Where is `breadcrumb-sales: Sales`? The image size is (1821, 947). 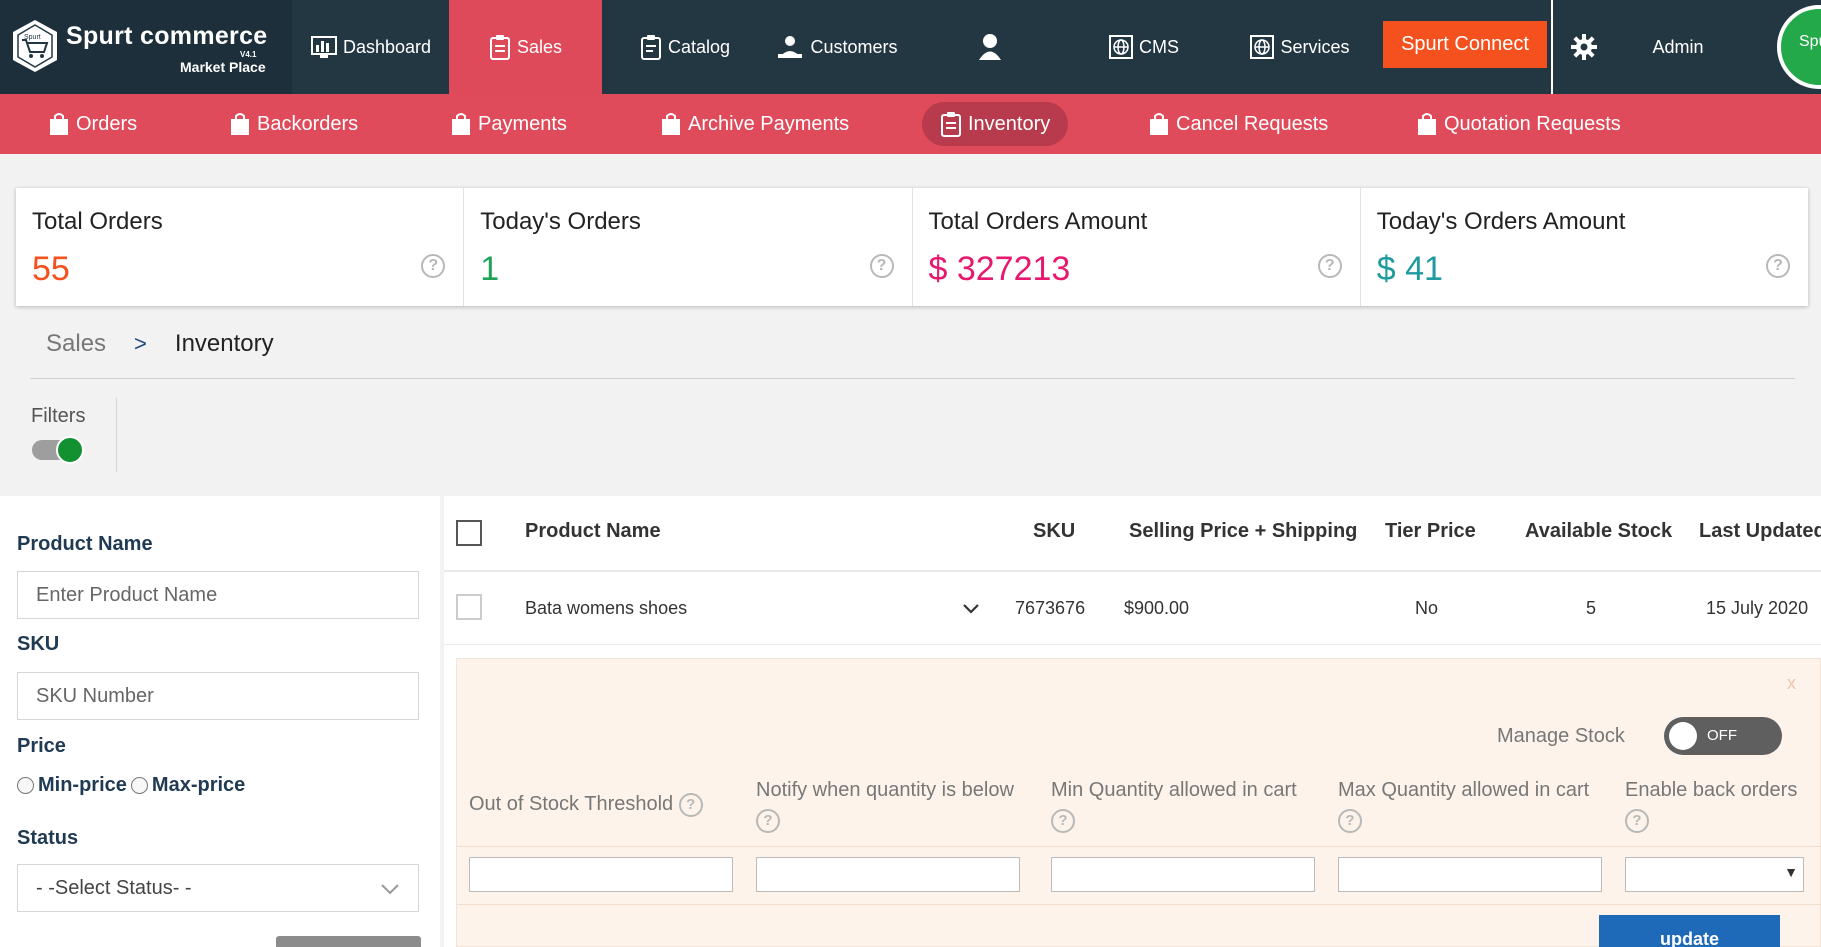 breadcrumb-sales: Sales is located at coordinates (76, 344).